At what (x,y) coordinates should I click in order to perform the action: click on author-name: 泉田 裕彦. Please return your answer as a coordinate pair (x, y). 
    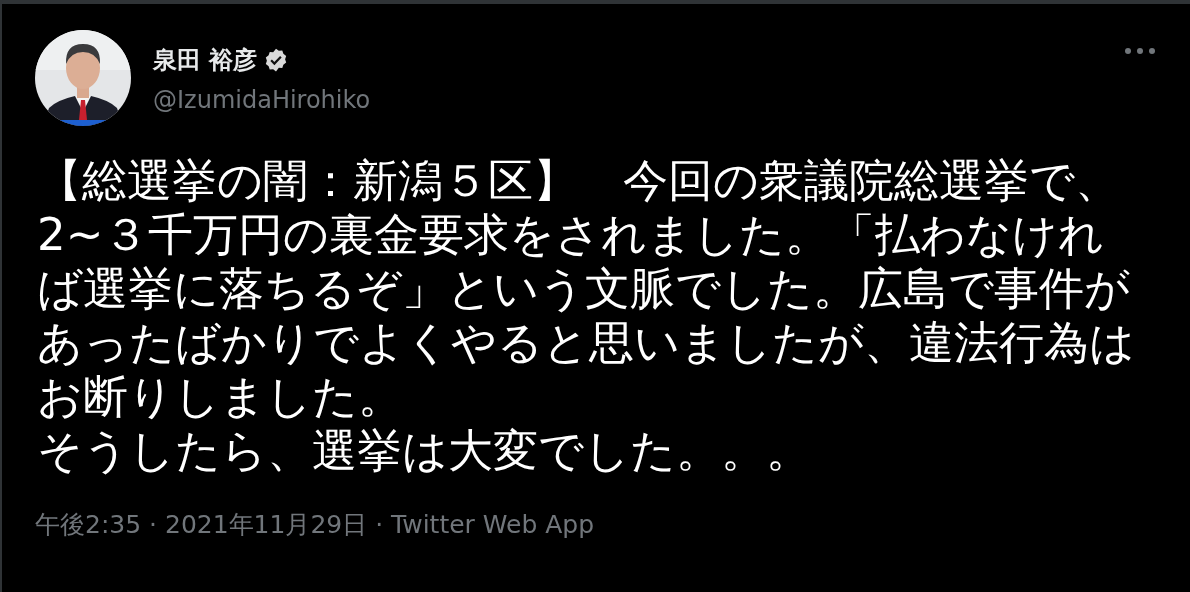
    Looking at the image, I should click on (205, 60).